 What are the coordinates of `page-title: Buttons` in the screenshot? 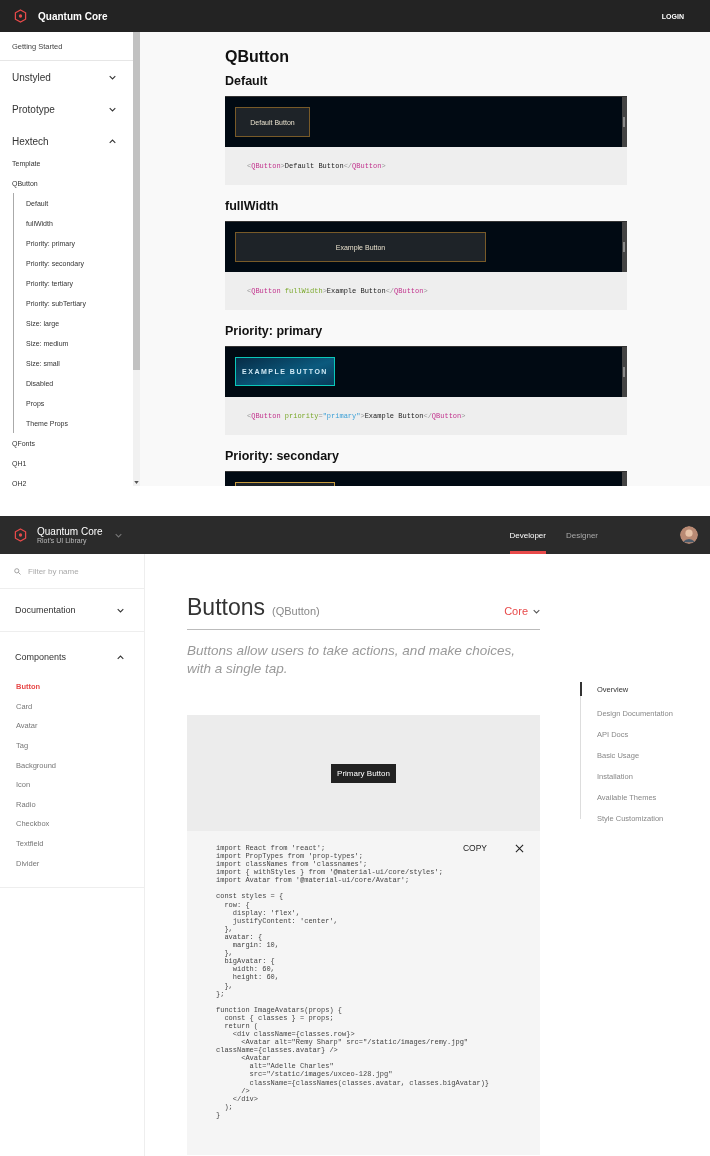 It's located at (226, 607).